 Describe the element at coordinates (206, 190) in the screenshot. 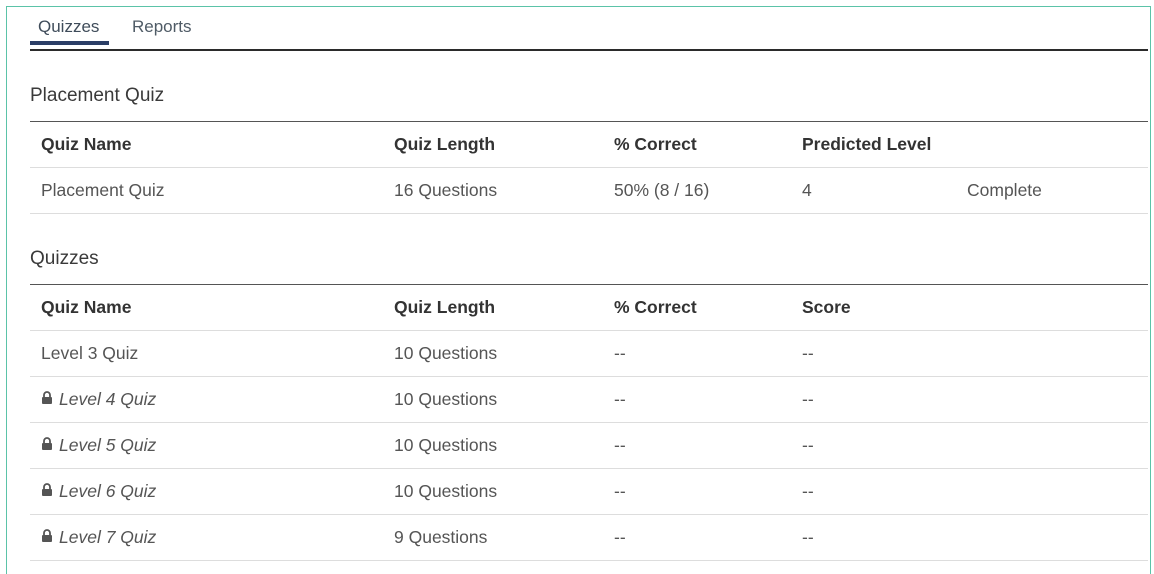

I see `quiz-name: Placement Quiz` at that location.